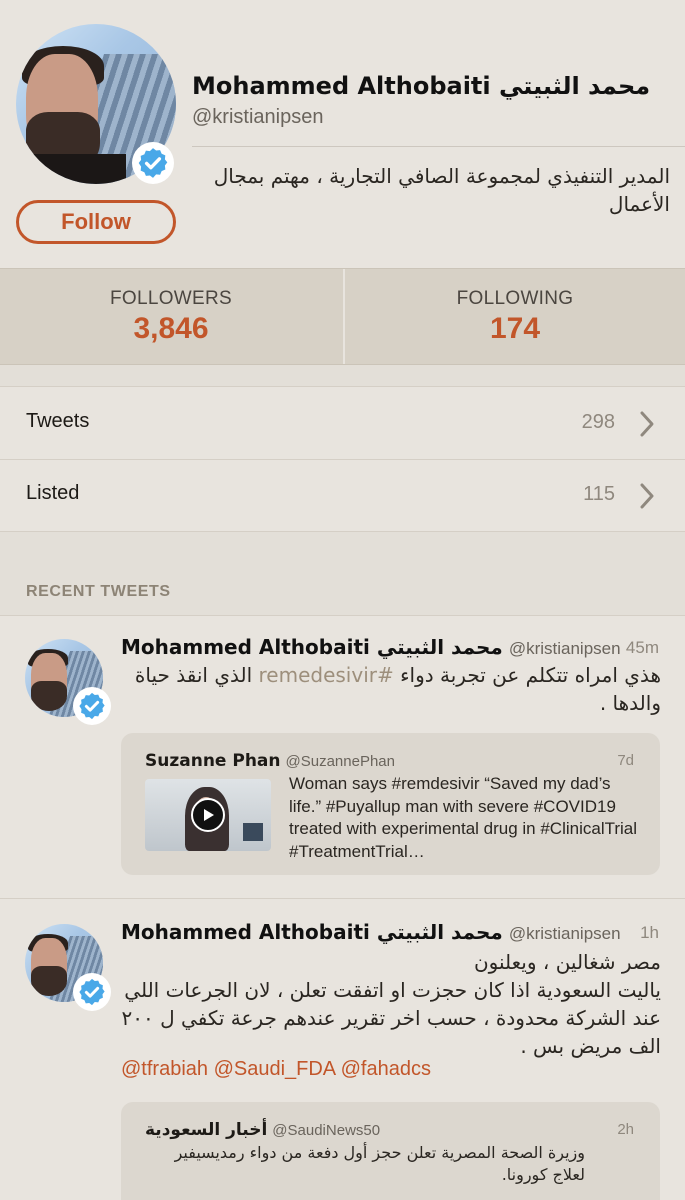 This screenshot has width=685, height=1200. I want to click on tweets-row-count: 298, so click(598, 422).